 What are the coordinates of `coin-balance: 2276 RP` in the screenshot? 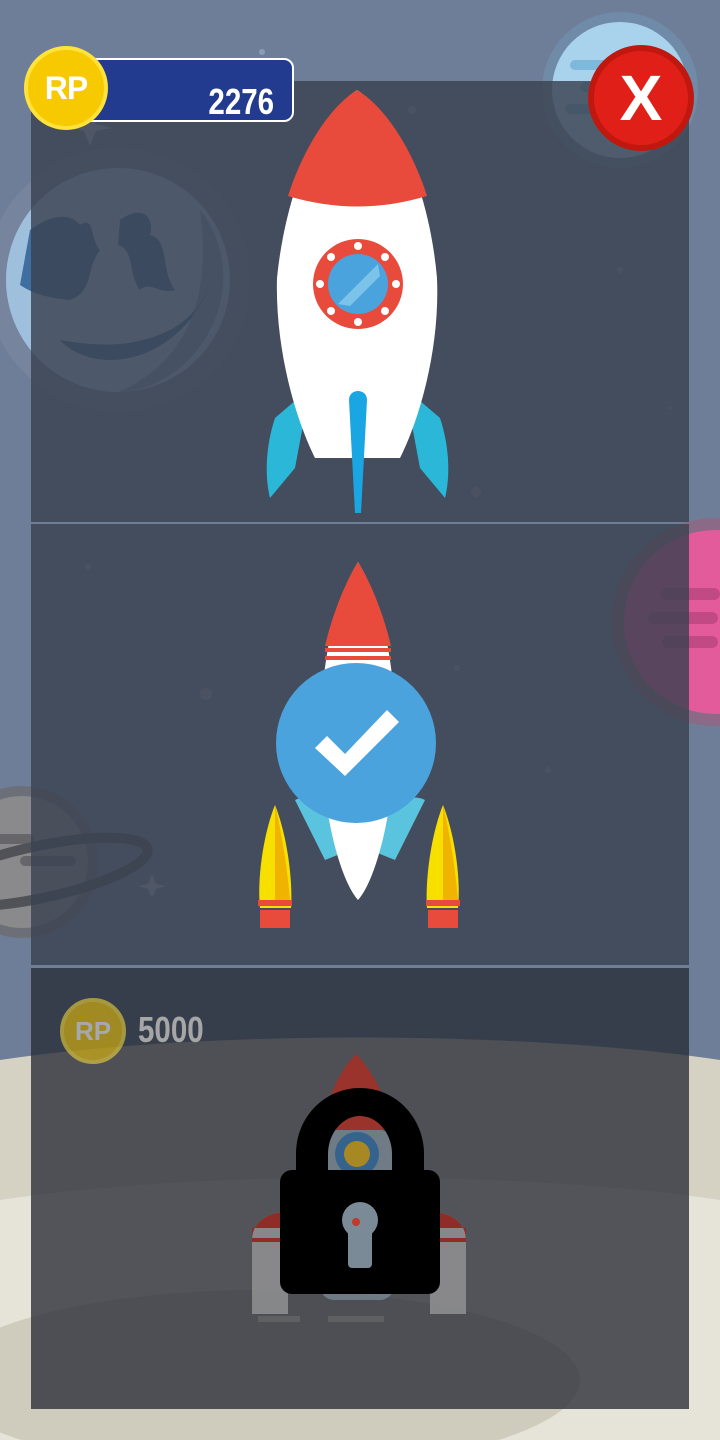 It's located at (159, 91).